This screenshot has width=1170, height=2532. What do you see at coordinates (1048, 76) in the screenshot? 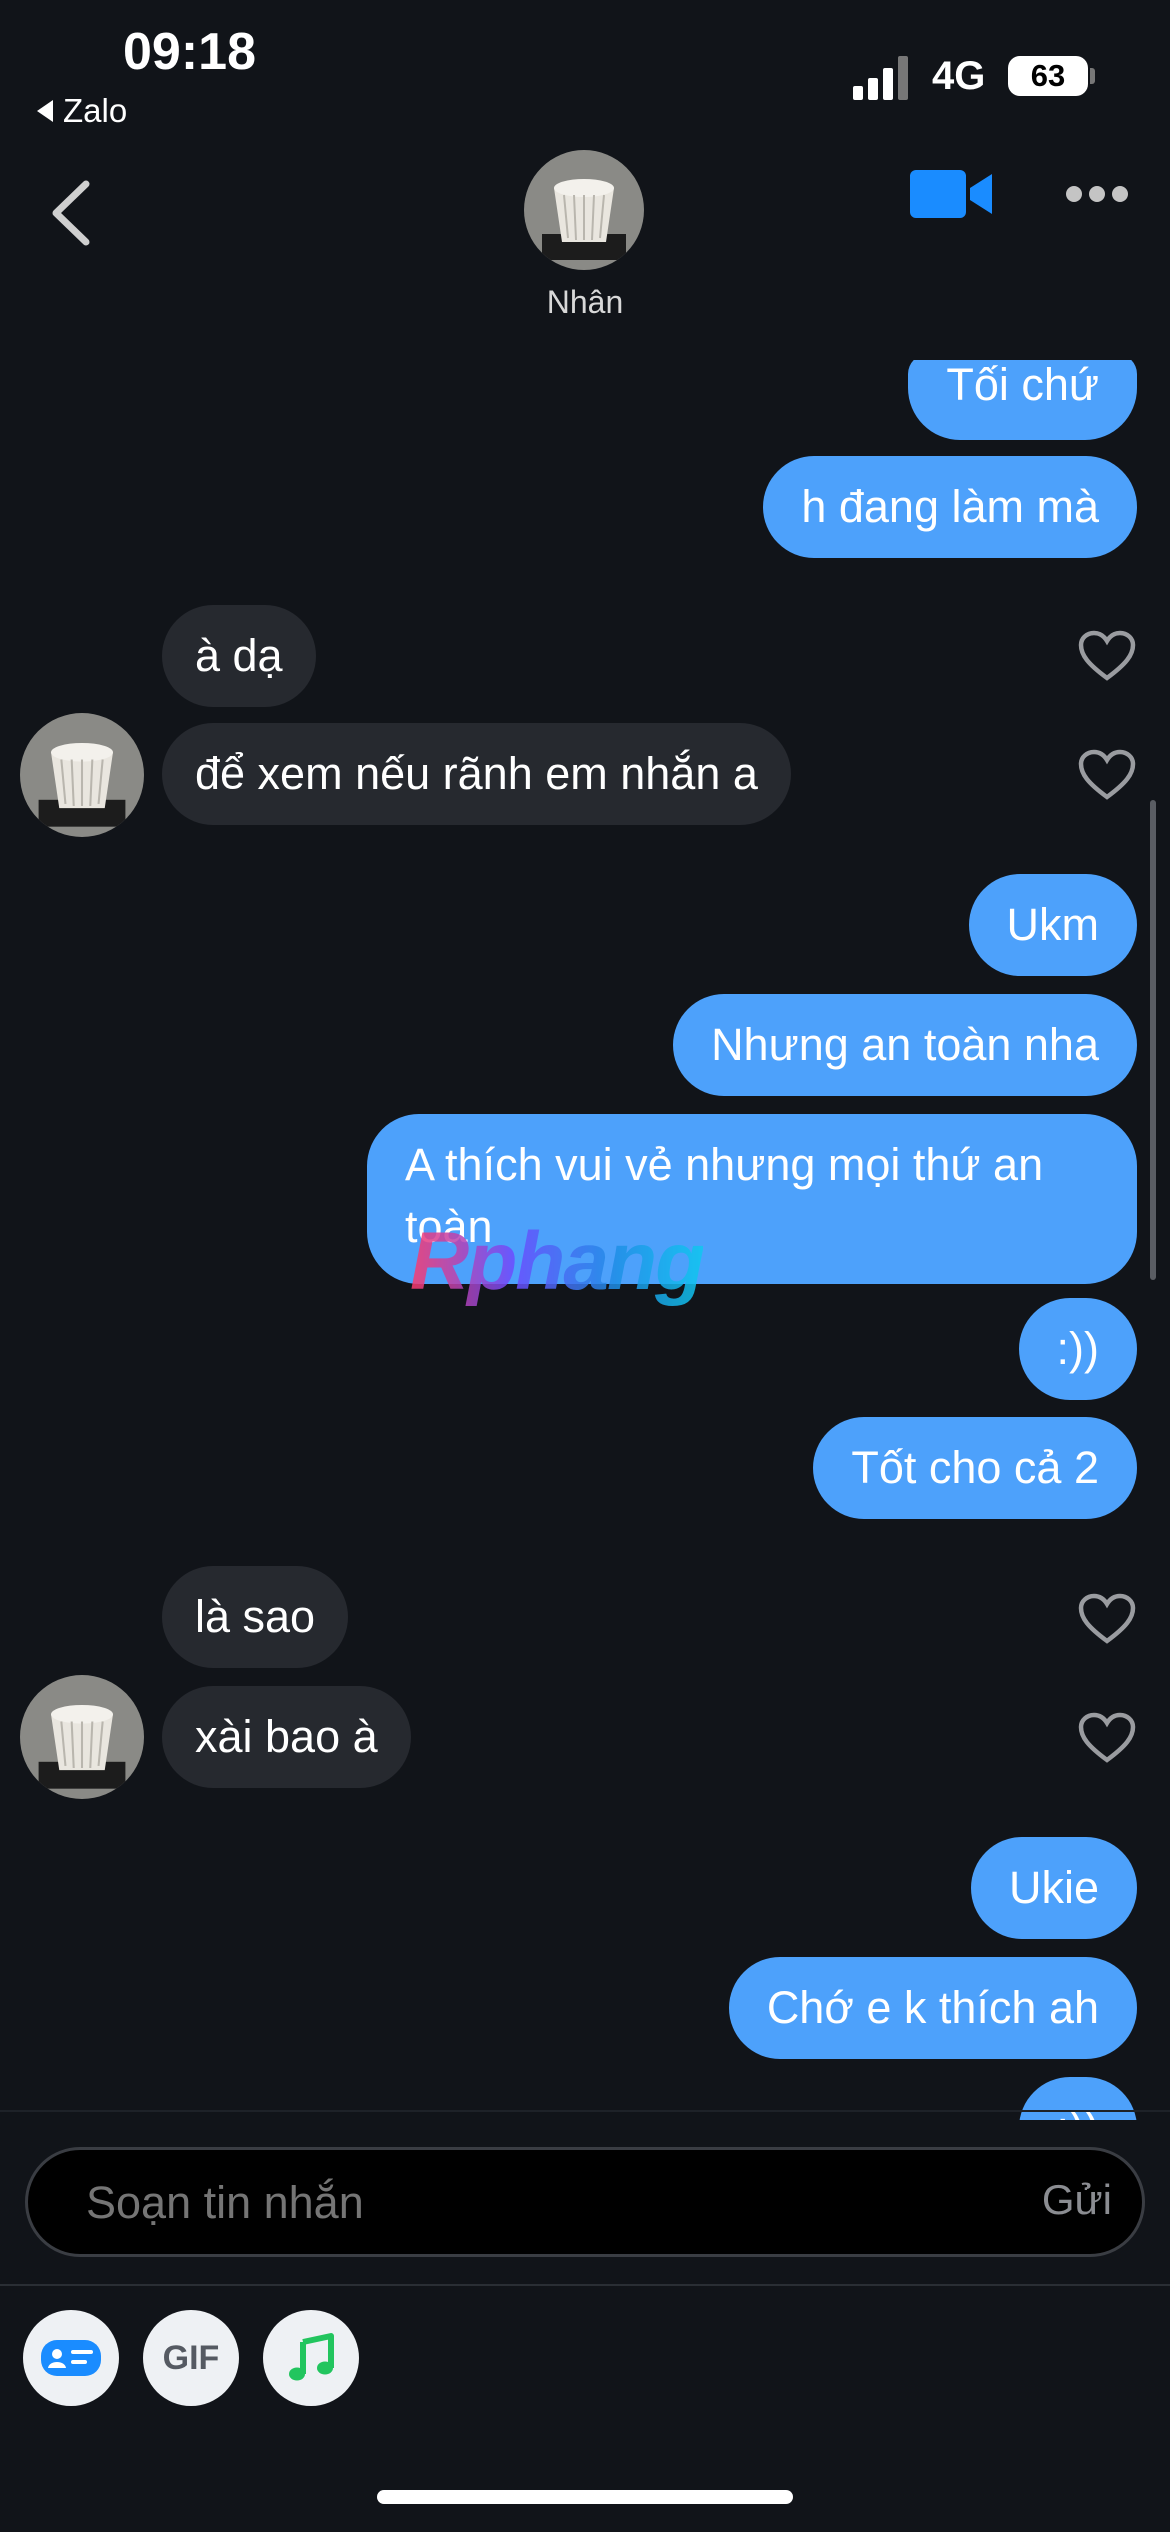
I see `battery-level: 63` at bounding box center [1048, 76].